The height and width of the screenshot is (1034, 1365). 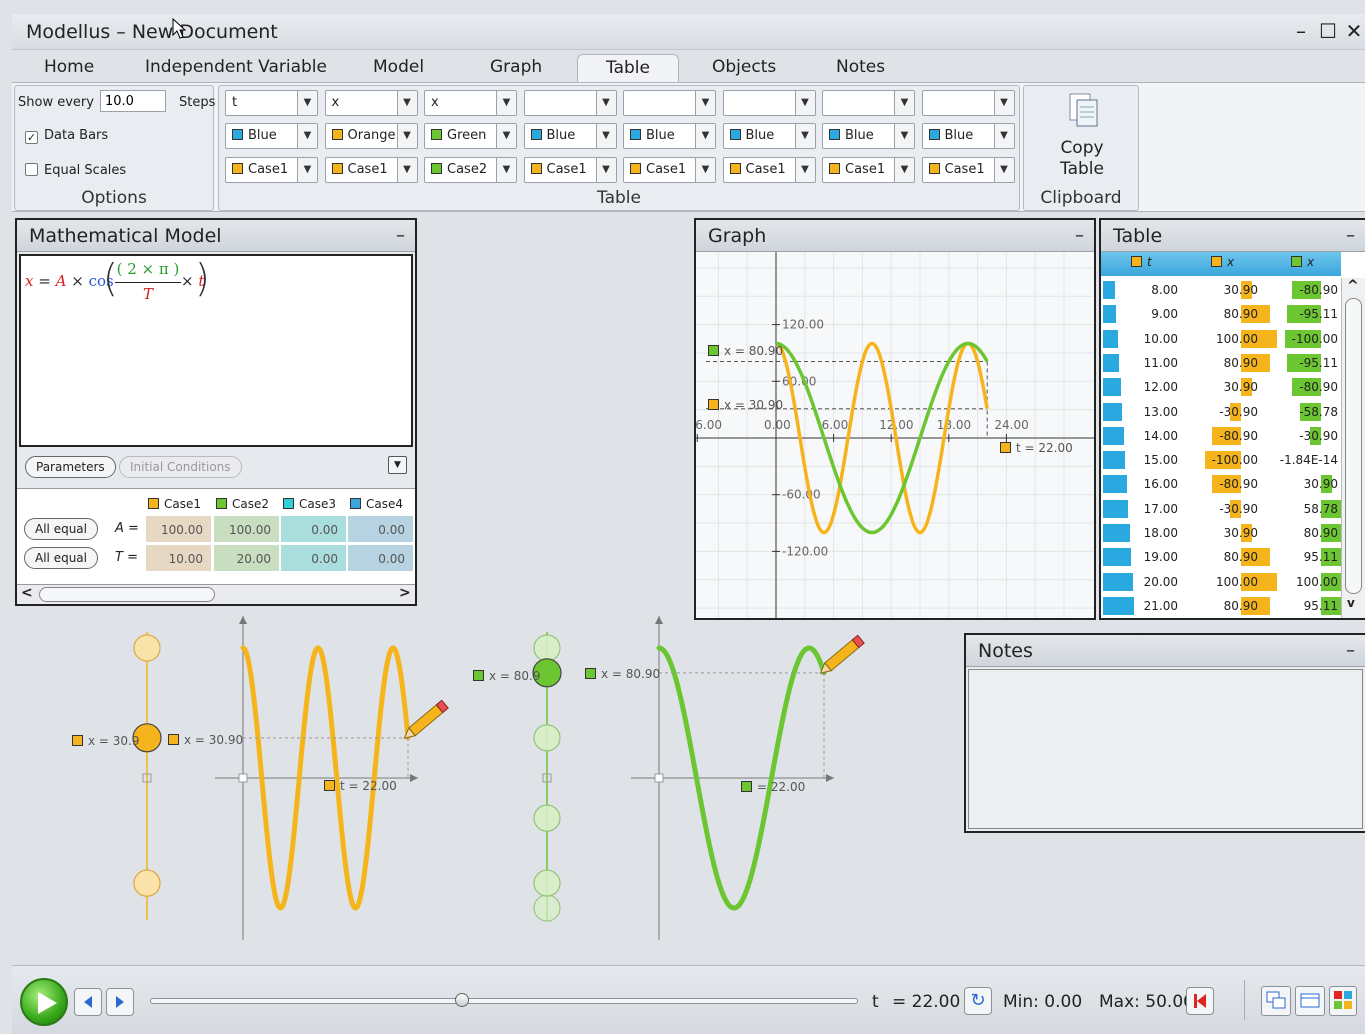 What do you see at coordinates (1353, 286) in the screenshot?
I see `scroll-up-icon: ^` at bounding box center [1353, 286].